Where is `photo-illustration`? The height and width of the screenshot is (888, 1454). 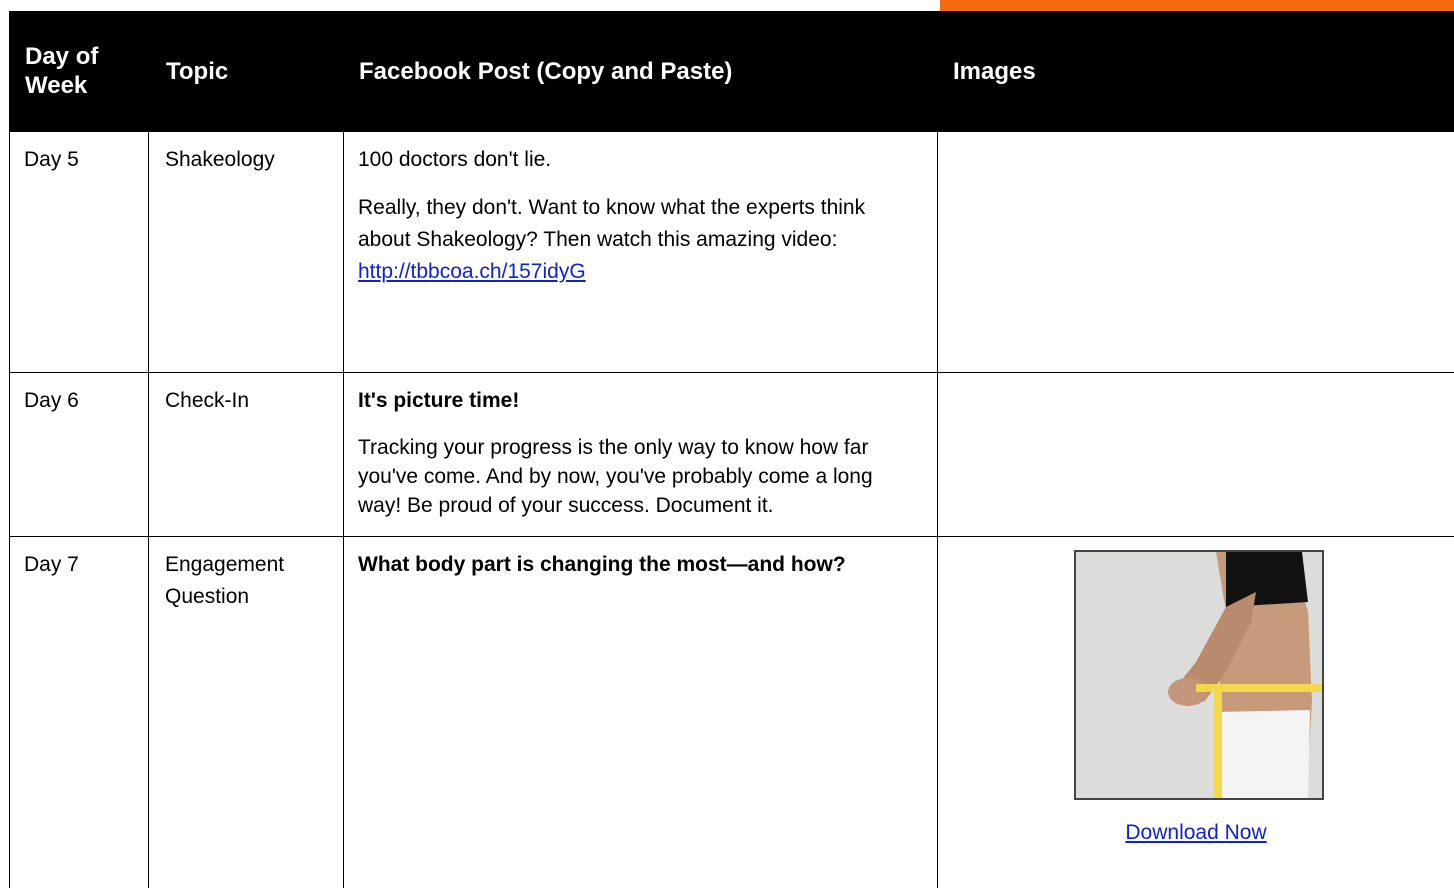
photo-illustration is located at coordinates (1199, 675).